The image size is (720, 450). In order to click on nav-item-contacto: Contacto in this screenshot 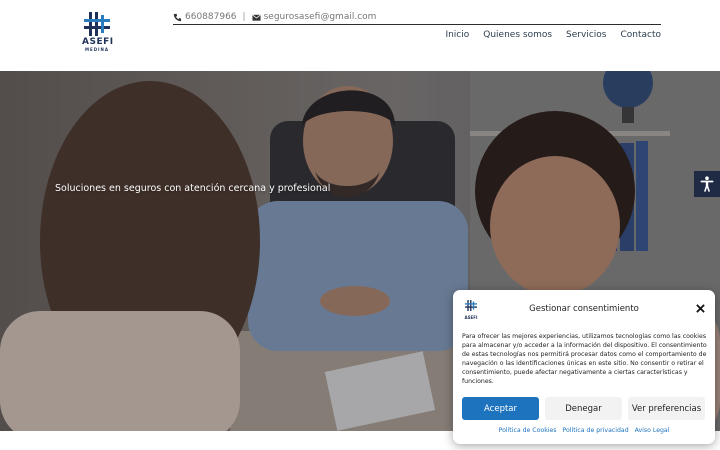, I will do `click(640, 35)`.